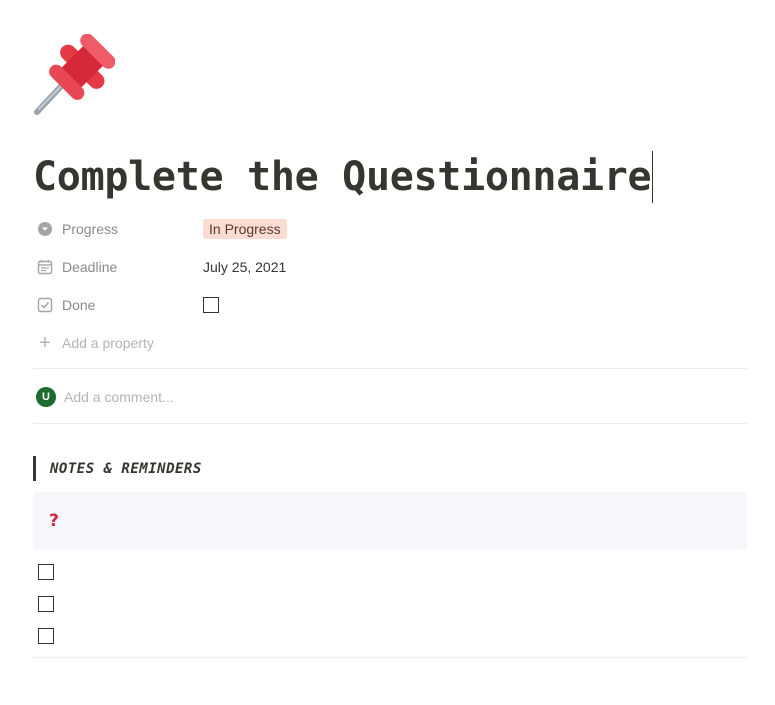  I want to click on avatar: U, so click(46, 397).